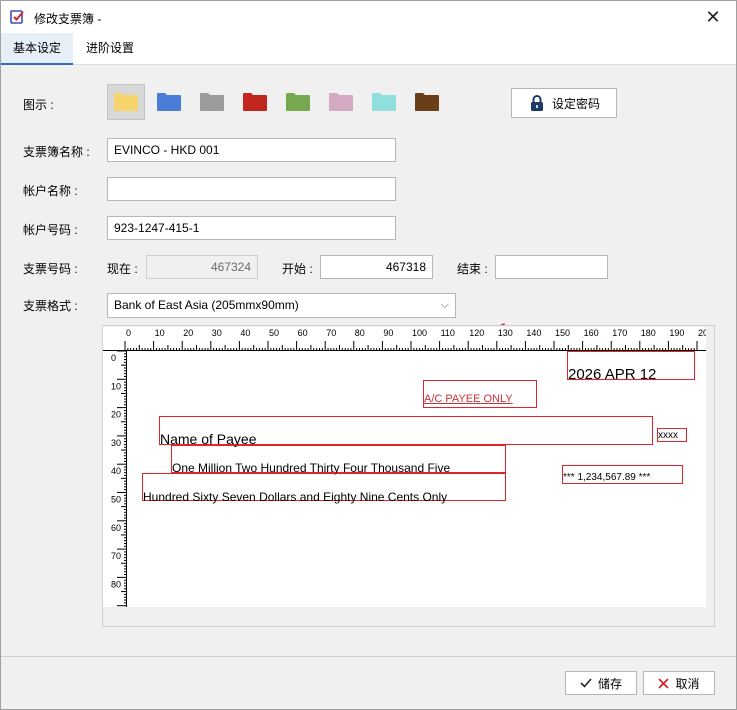  Describe the element at coordinates (668, 435) in the screenshot. I see `payee-suffix-text: xxxx` at that location.